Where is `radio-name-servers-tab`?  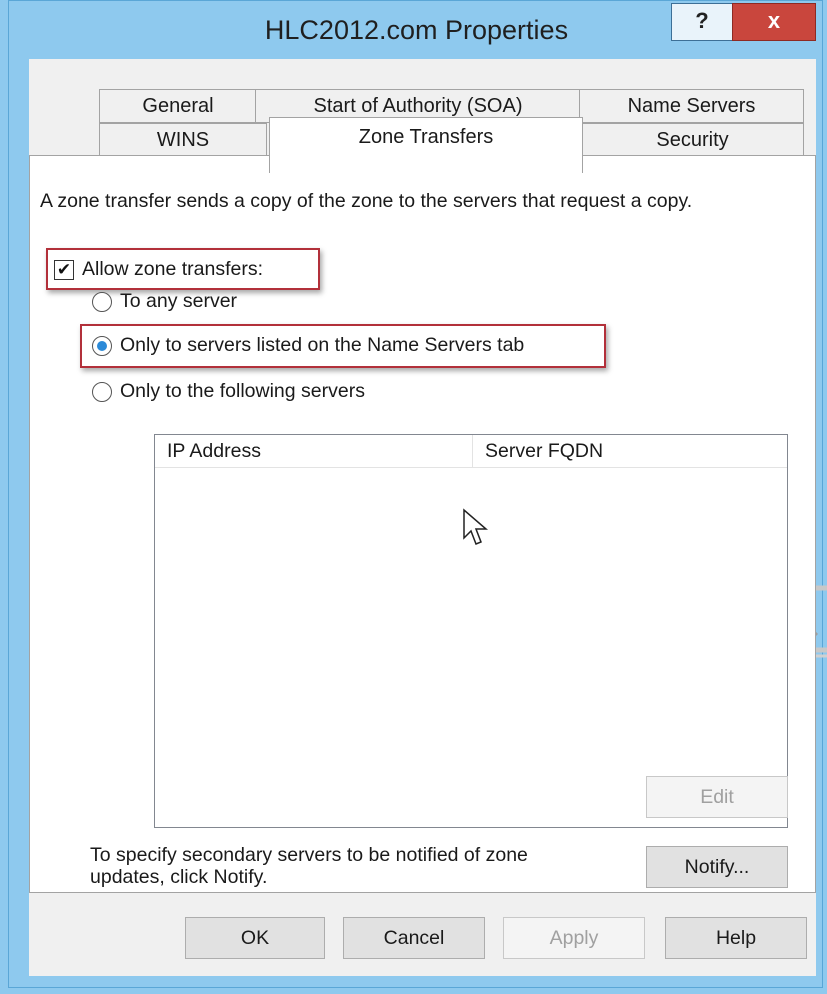
radio-name-servers-tab is located at coordinates (102, 346).